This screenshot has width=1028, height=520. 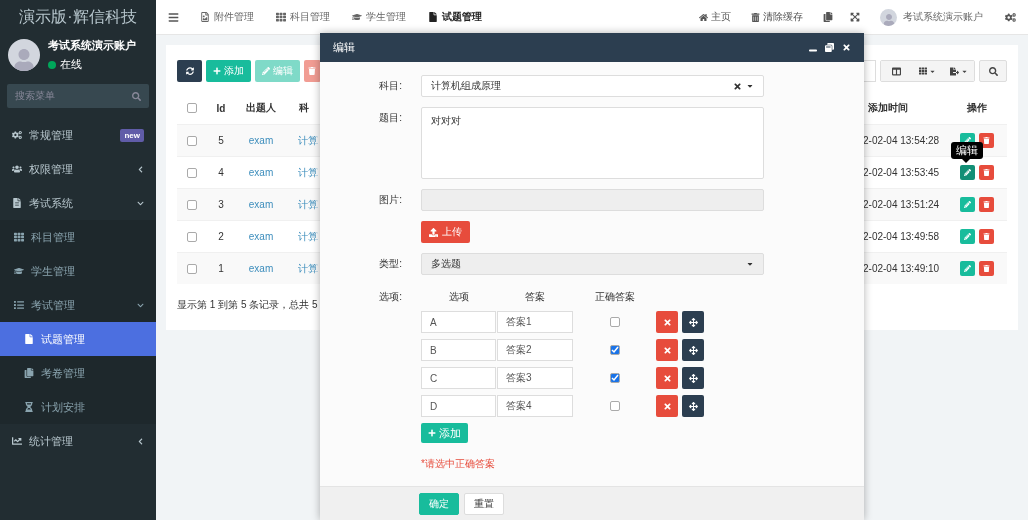 What do you see at coordinates (221, 108) in the screenshot?
I see `column-header: Id` at bounding box center [221, 108].